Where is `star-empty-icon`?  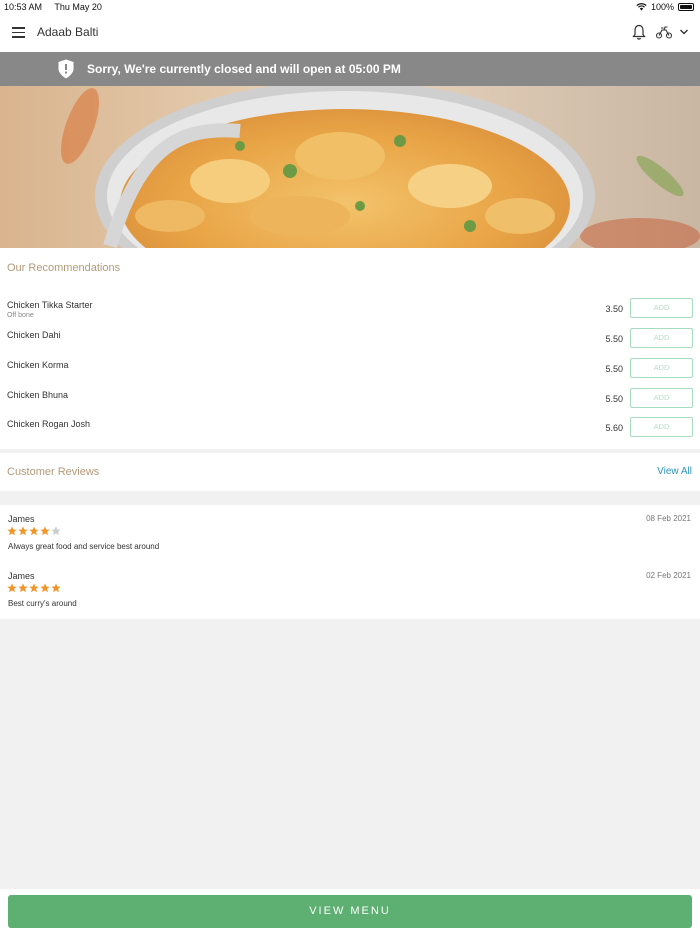 star-empty-icon is located at coordinates (56, 531).